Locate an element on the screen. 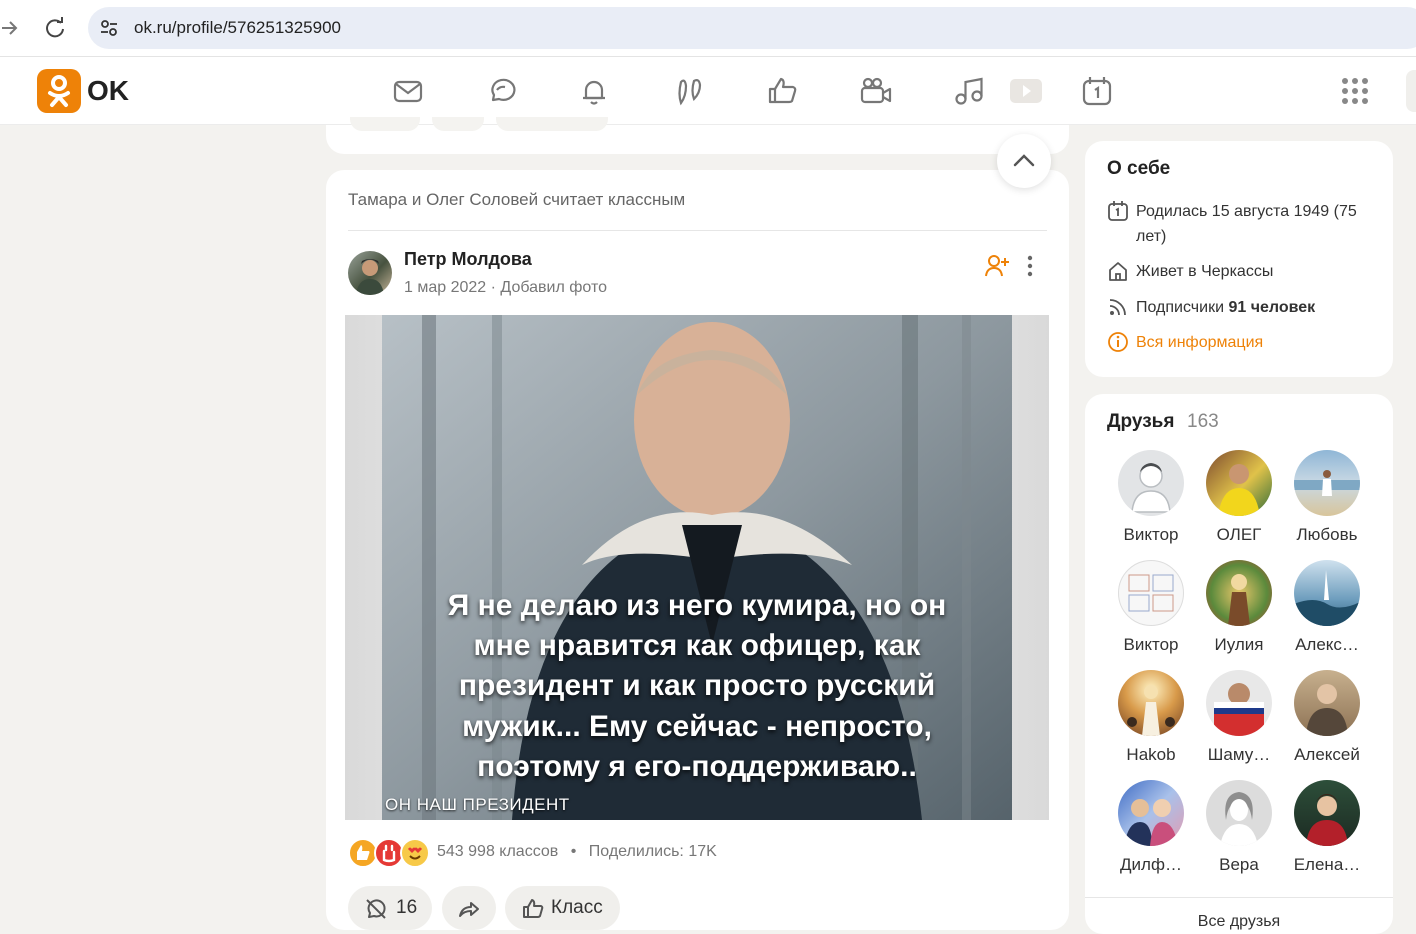 This screenshot has width=1416, height=934. friend-item: Алексей is located at coordinates (1327, 720).